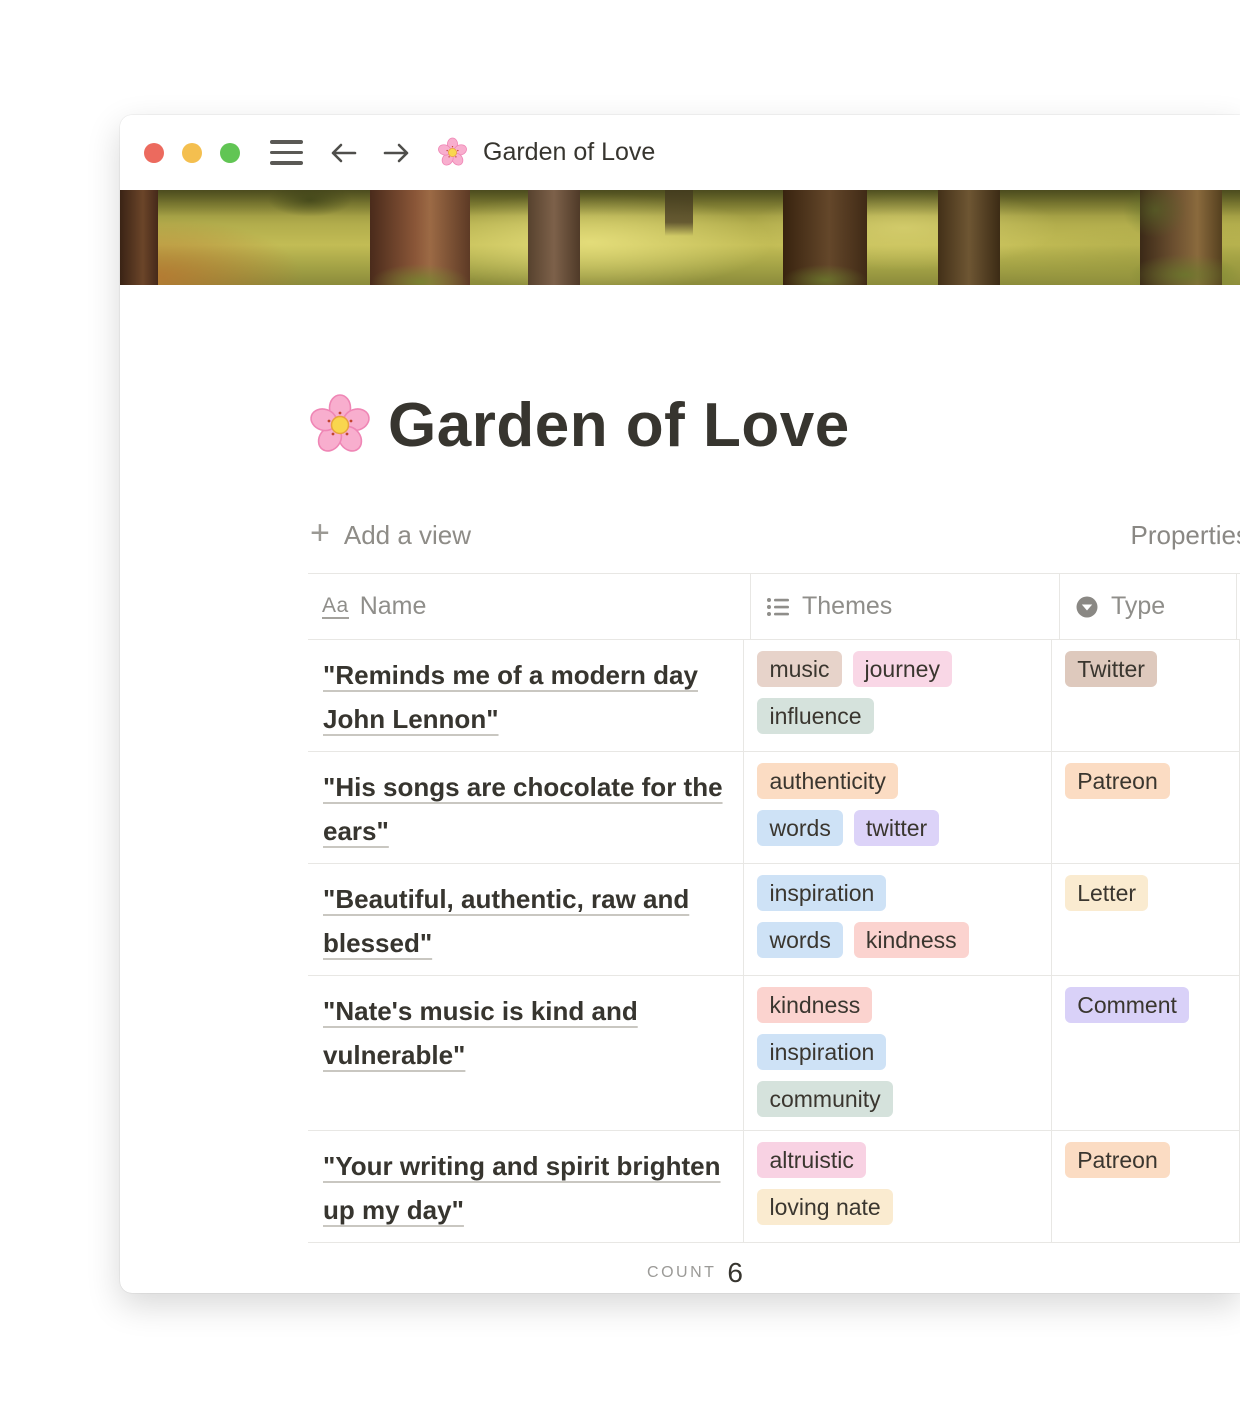  I want to click on menu-icon, so click(286, 152).